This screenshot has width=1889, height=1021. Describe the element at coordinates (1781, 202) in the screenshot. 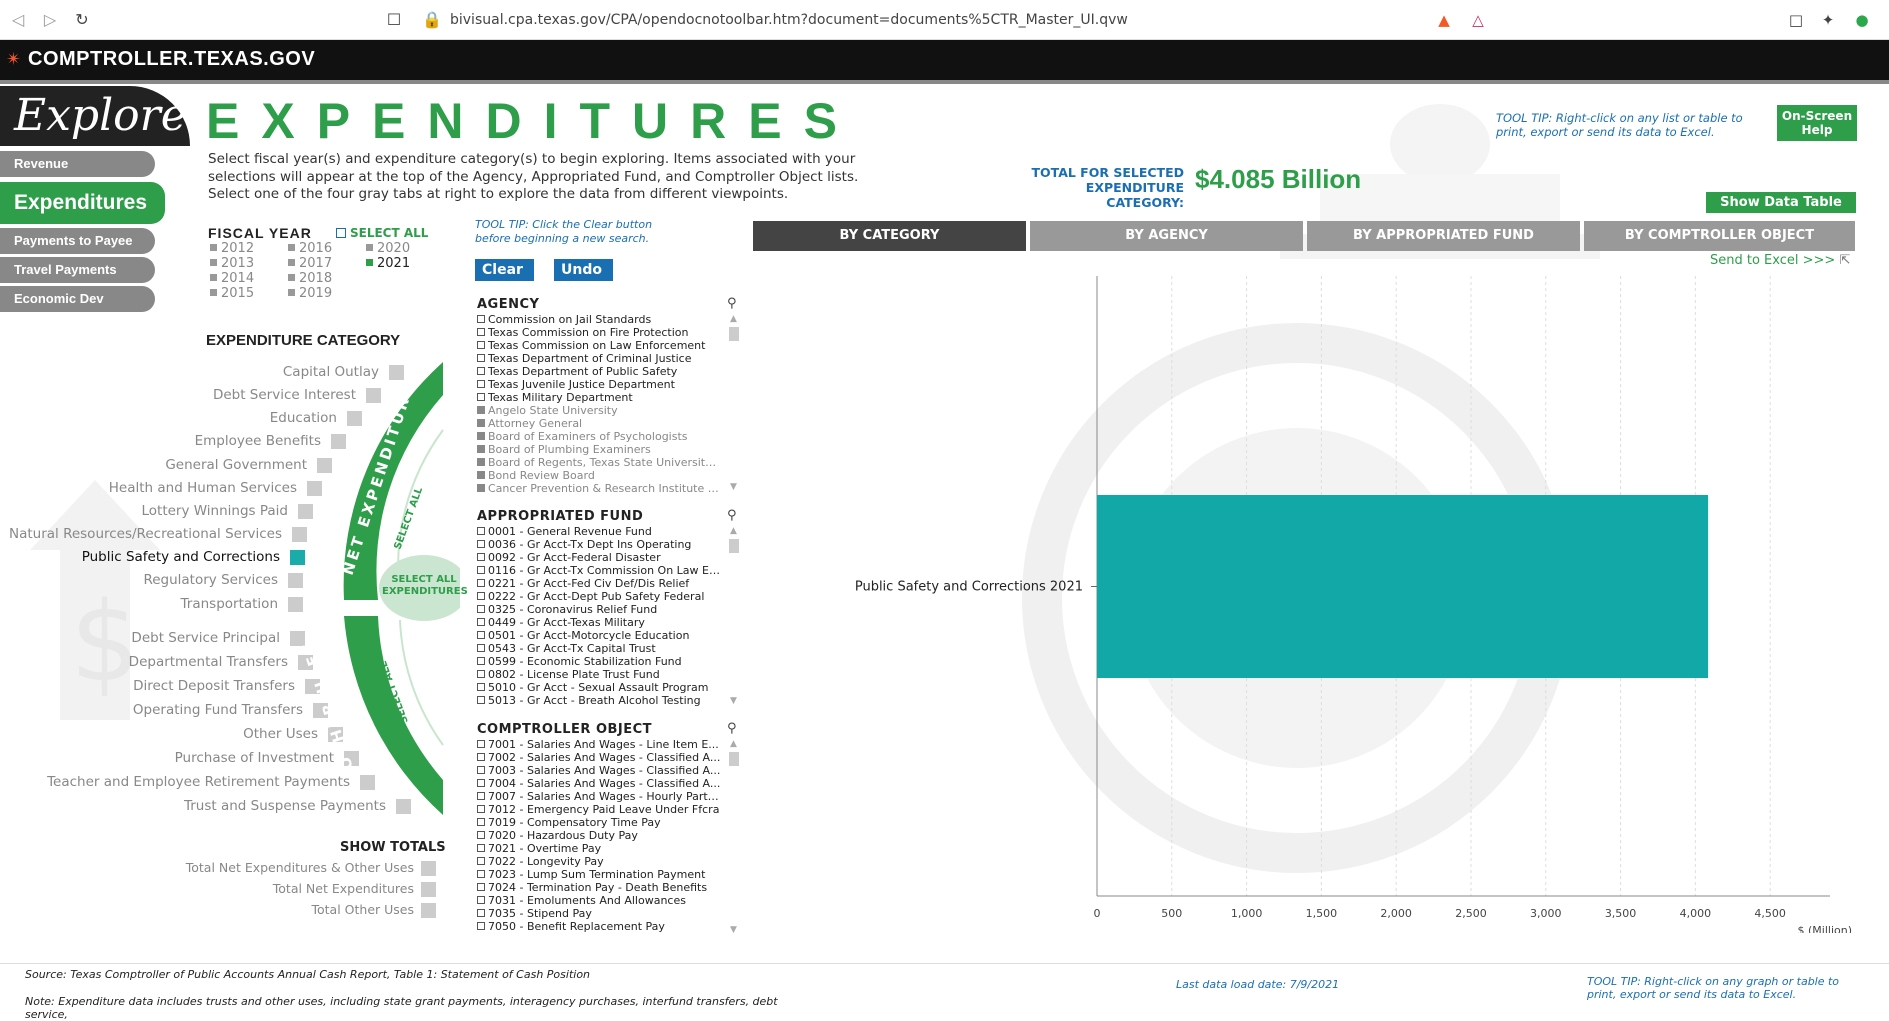

I see `show-data-table-button: Show Data Table` at that location.